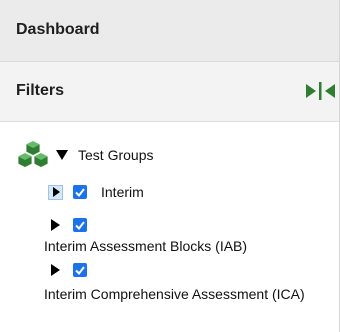 The image size is (340, 332). I want to click on cubes-icon, so click(33, 155).